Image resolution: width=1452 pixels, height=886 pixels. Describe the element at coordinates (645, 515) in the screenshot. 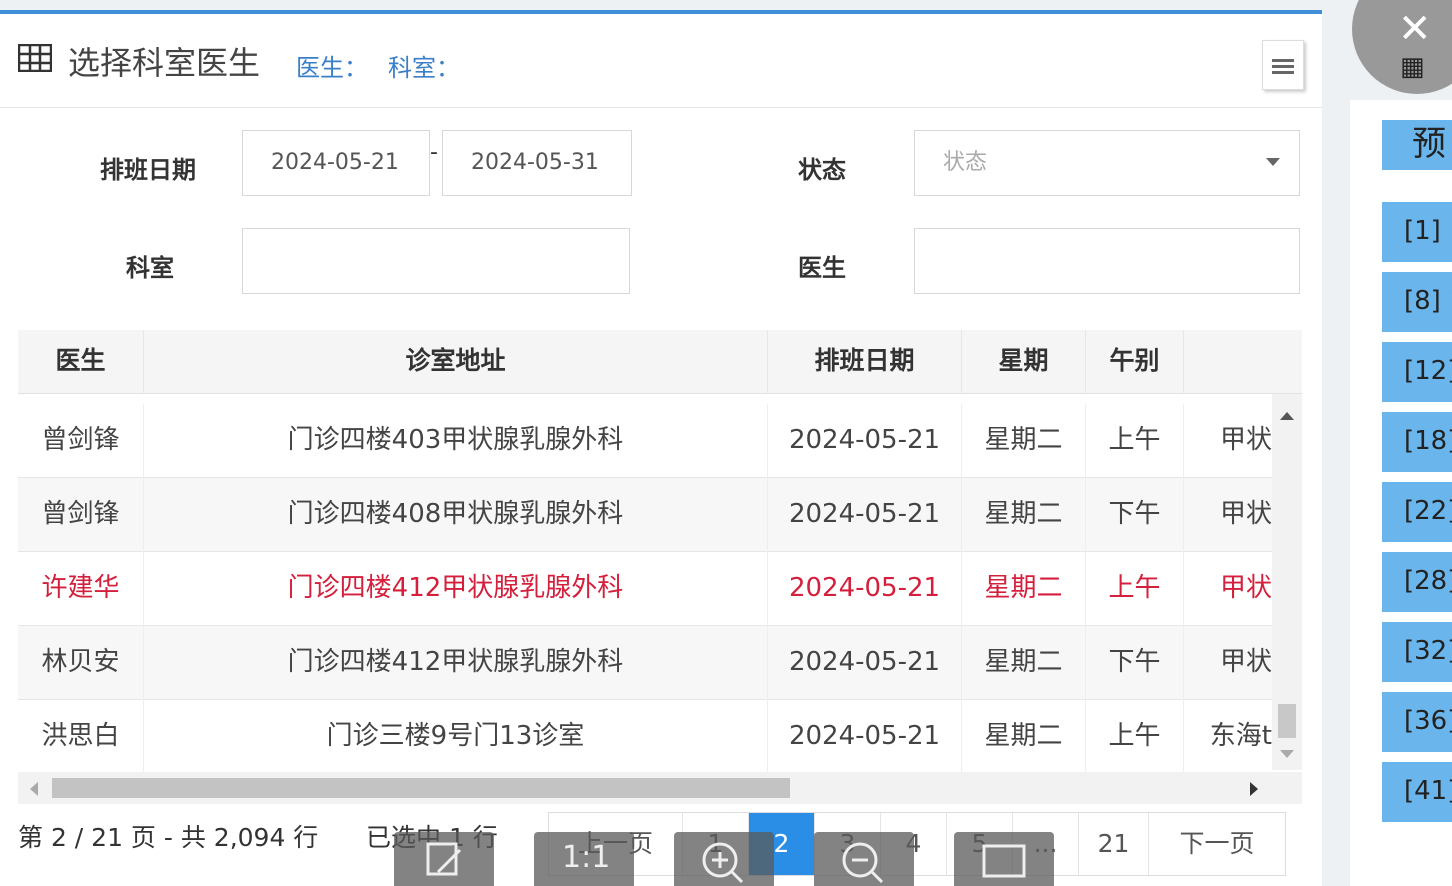

I see `table-row: 曾剑锋 门诊四楼408甲状腺乳腺外科 2024-05-21 星期二 下午 甲状` at that location.